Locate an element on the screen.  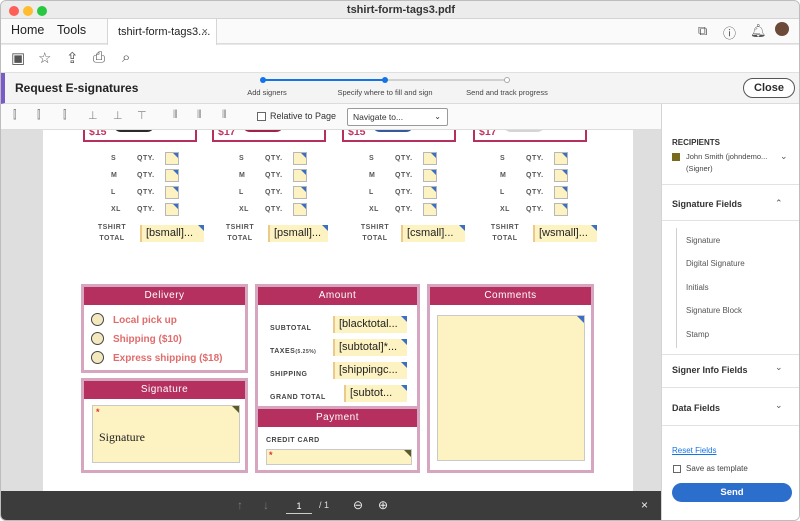
delivery-option-label: Shipping ($10) is located at coordinates (147, 339).